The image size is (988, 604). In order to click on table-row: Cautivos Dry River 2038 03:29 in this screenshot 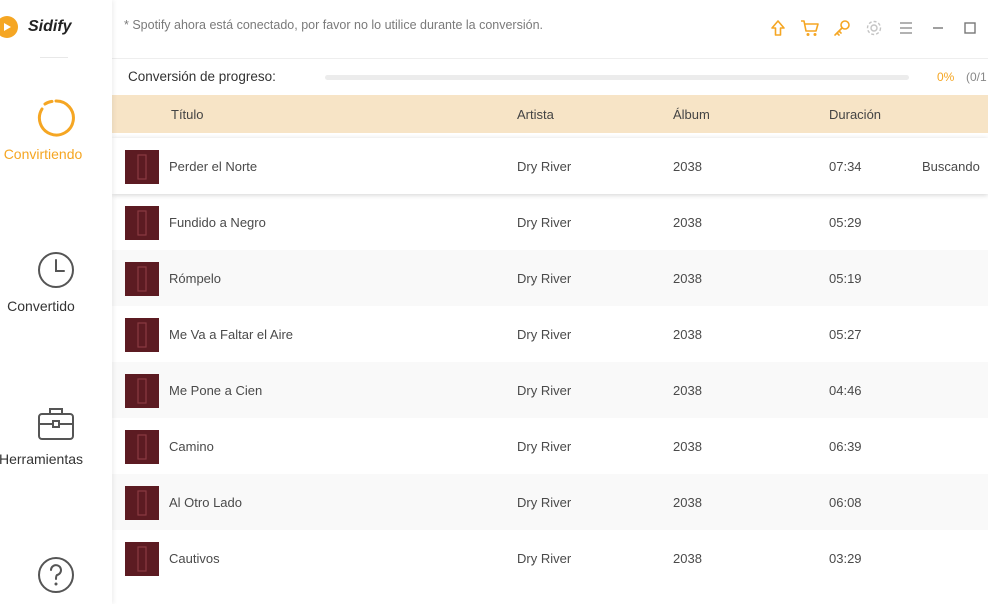, I will do `click(550, 558)`.